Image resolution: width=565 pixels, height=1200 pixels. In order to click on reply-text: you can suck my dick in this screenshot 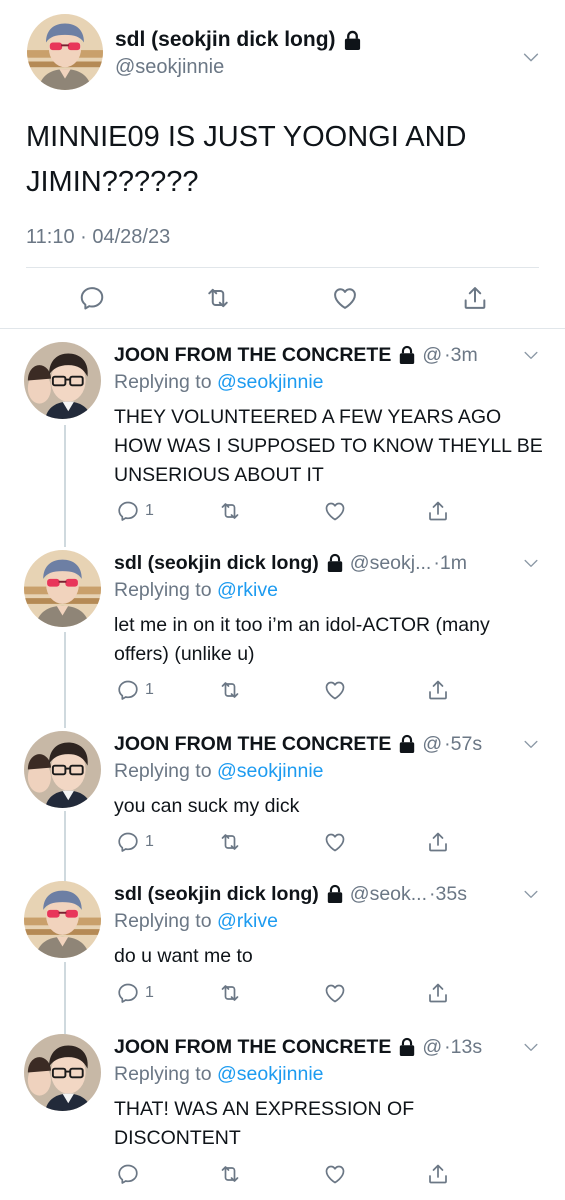, I will do `click(207, 806)`.